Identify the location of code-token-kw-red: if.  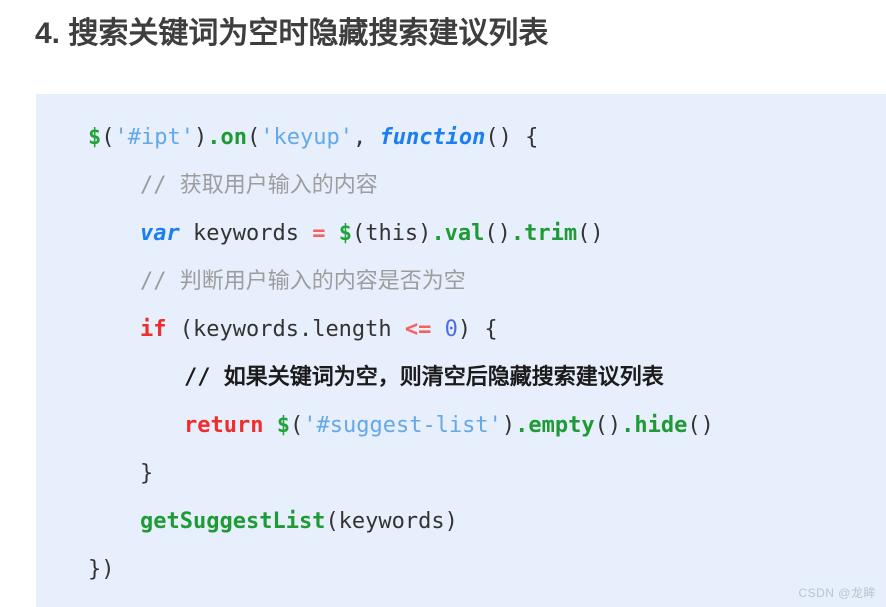
(153, 329).